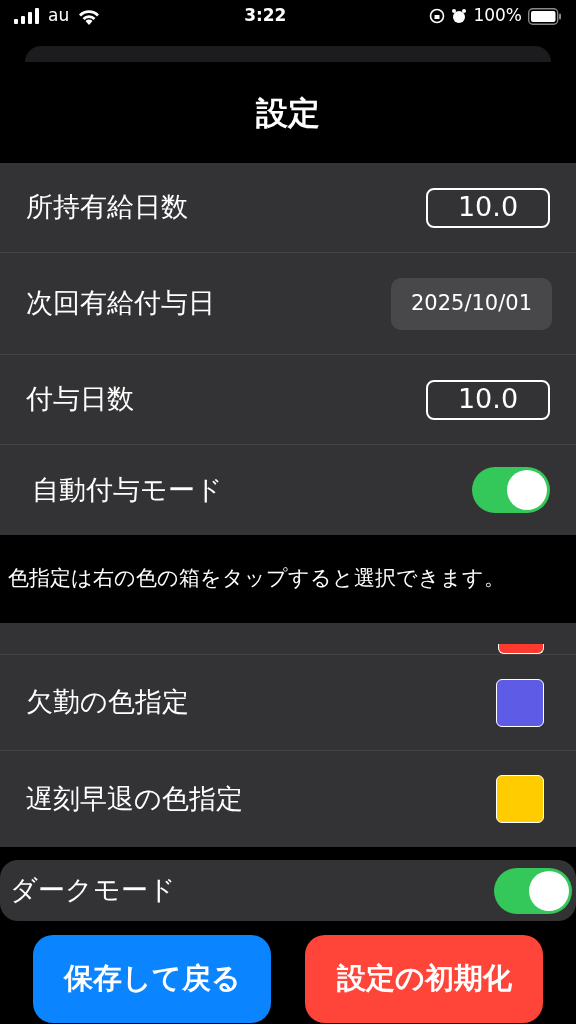  What do you see at coordinates (152, 979) in the screenshot?
I see `save-button: 保存して戻る` at bounding box center [152, 979].